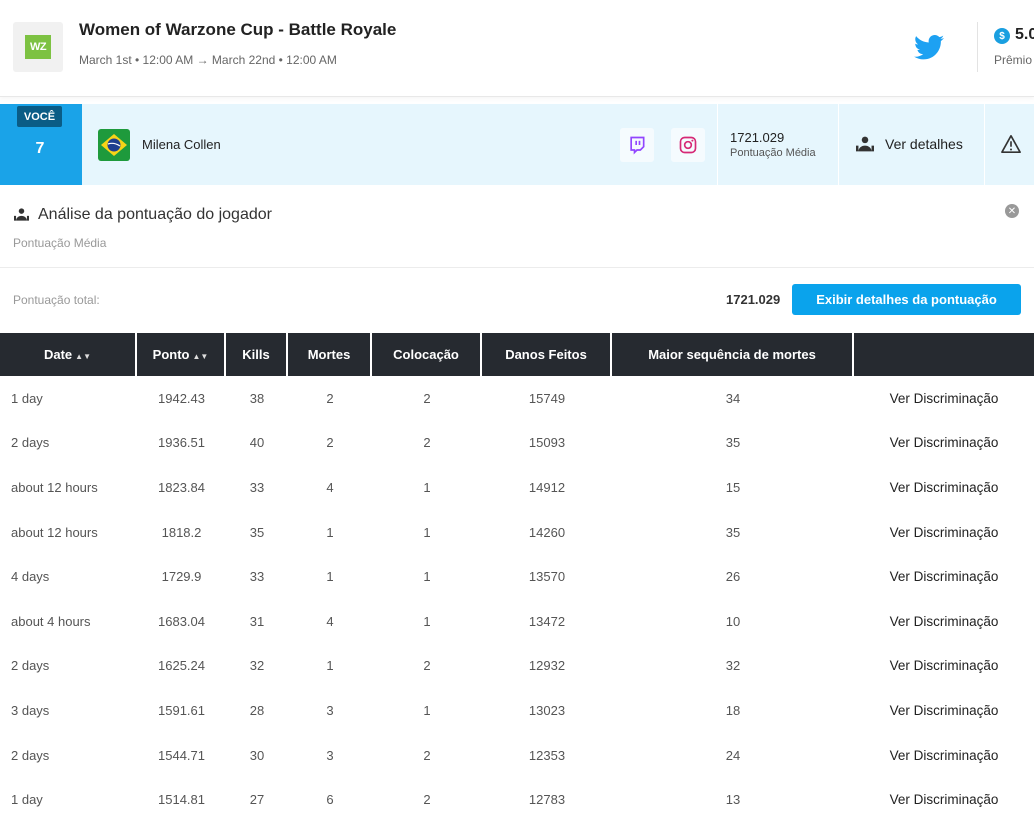 The height and width of the screenshot is (822, 1034). Describe the element at coordinates (27, 800) in the screenshot. I see `date-cell: 1 day` at that location.